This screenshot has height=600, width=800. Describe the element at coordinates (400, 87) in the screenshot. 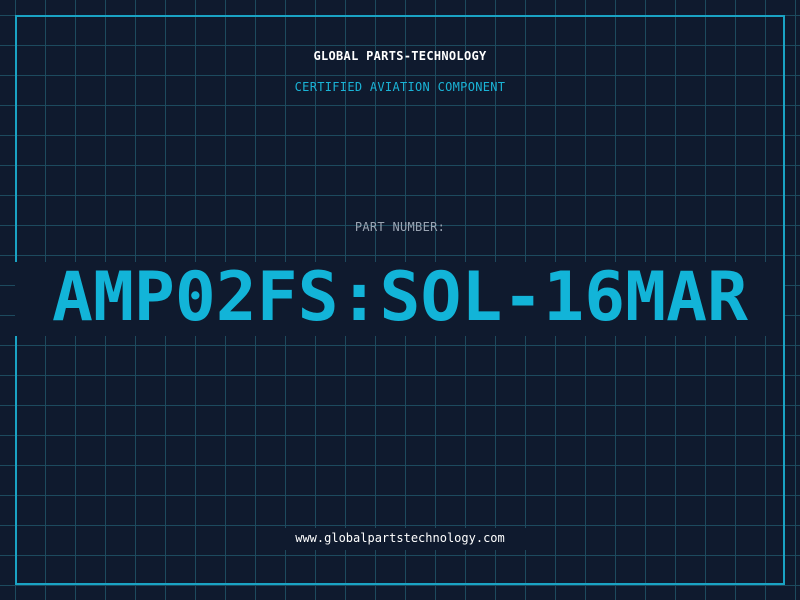

I see `certification-subtitle: CERTIFIED AVIATION COMPONENT` at that location.